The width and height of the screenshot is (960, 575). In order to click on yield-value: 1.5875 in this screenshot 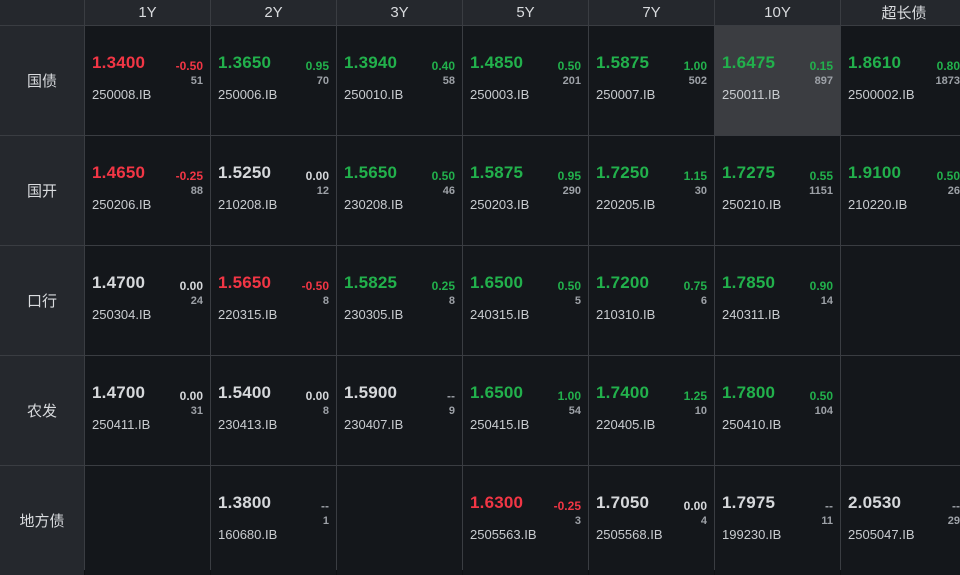, I will do `click(497, 172)`.